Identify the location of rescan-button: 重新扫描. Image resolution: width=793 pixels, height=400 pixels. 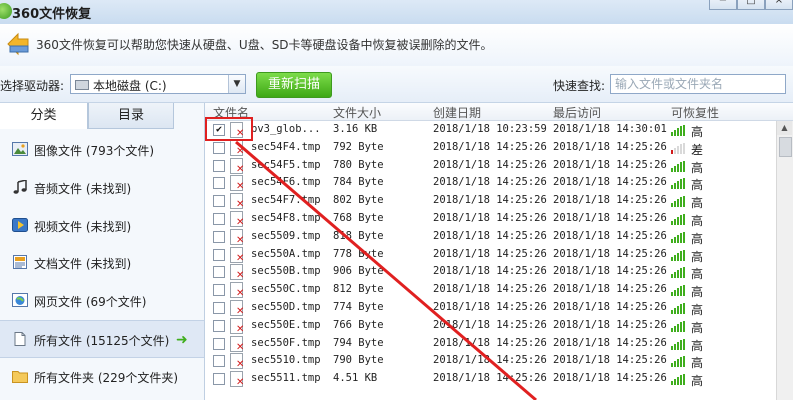
(294, 85).